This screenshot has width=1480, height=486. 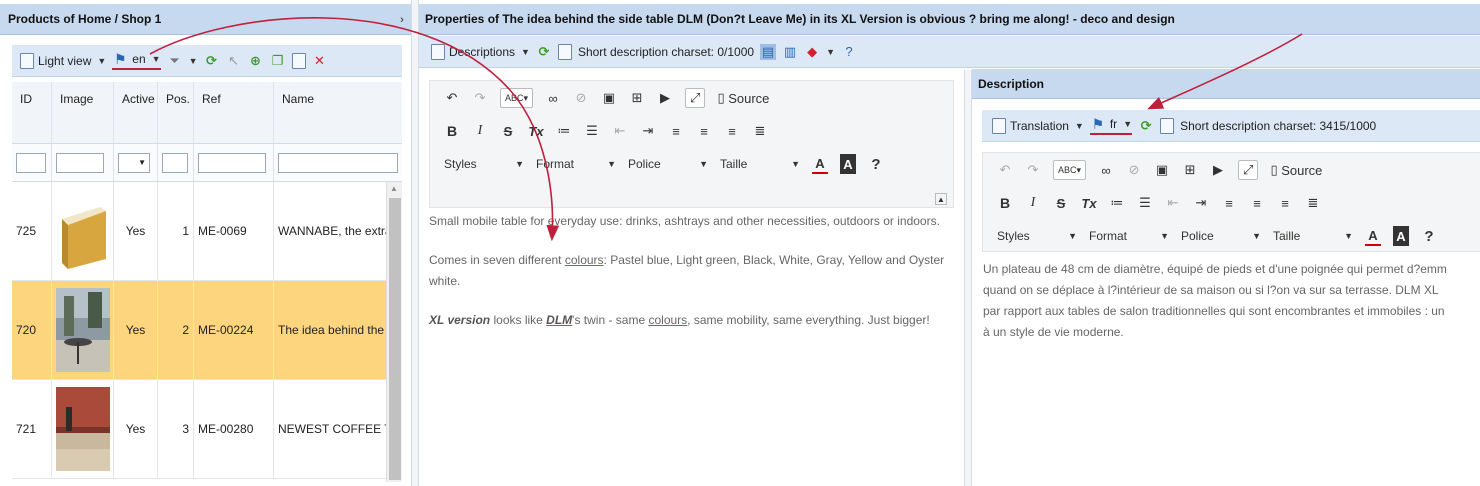 I want to click on language-dropdown: ⚑ en ▼, so click(x=136, y=60).